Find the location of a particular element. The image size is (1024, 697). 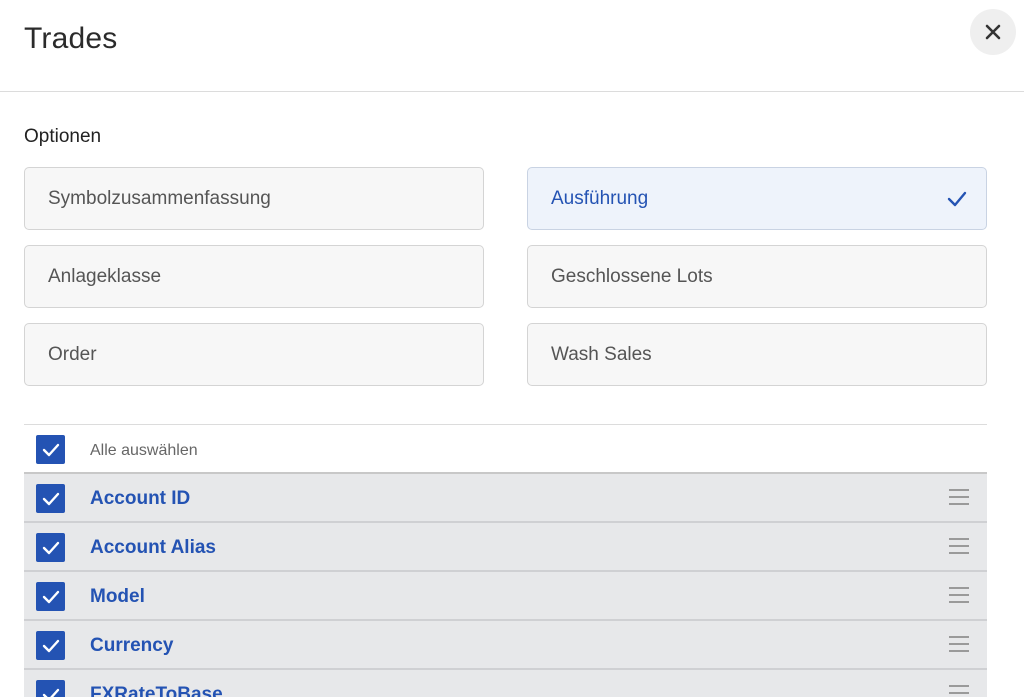

field-row-currency: Currency is located at coordinates (505, 645).